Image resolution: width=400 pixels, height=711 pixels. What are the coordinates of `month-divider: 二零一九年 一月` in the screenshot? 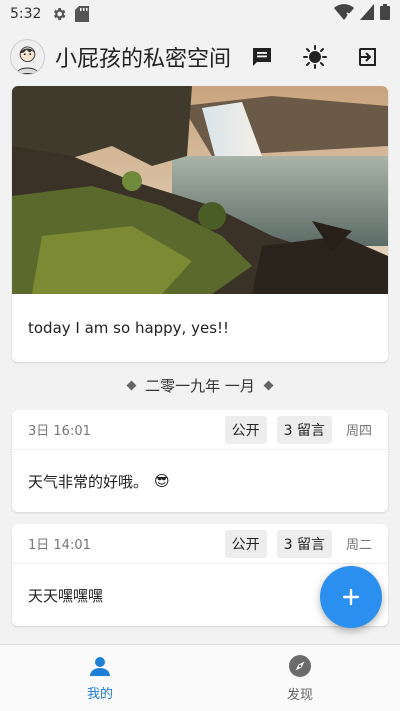 It's located at (200, 385).